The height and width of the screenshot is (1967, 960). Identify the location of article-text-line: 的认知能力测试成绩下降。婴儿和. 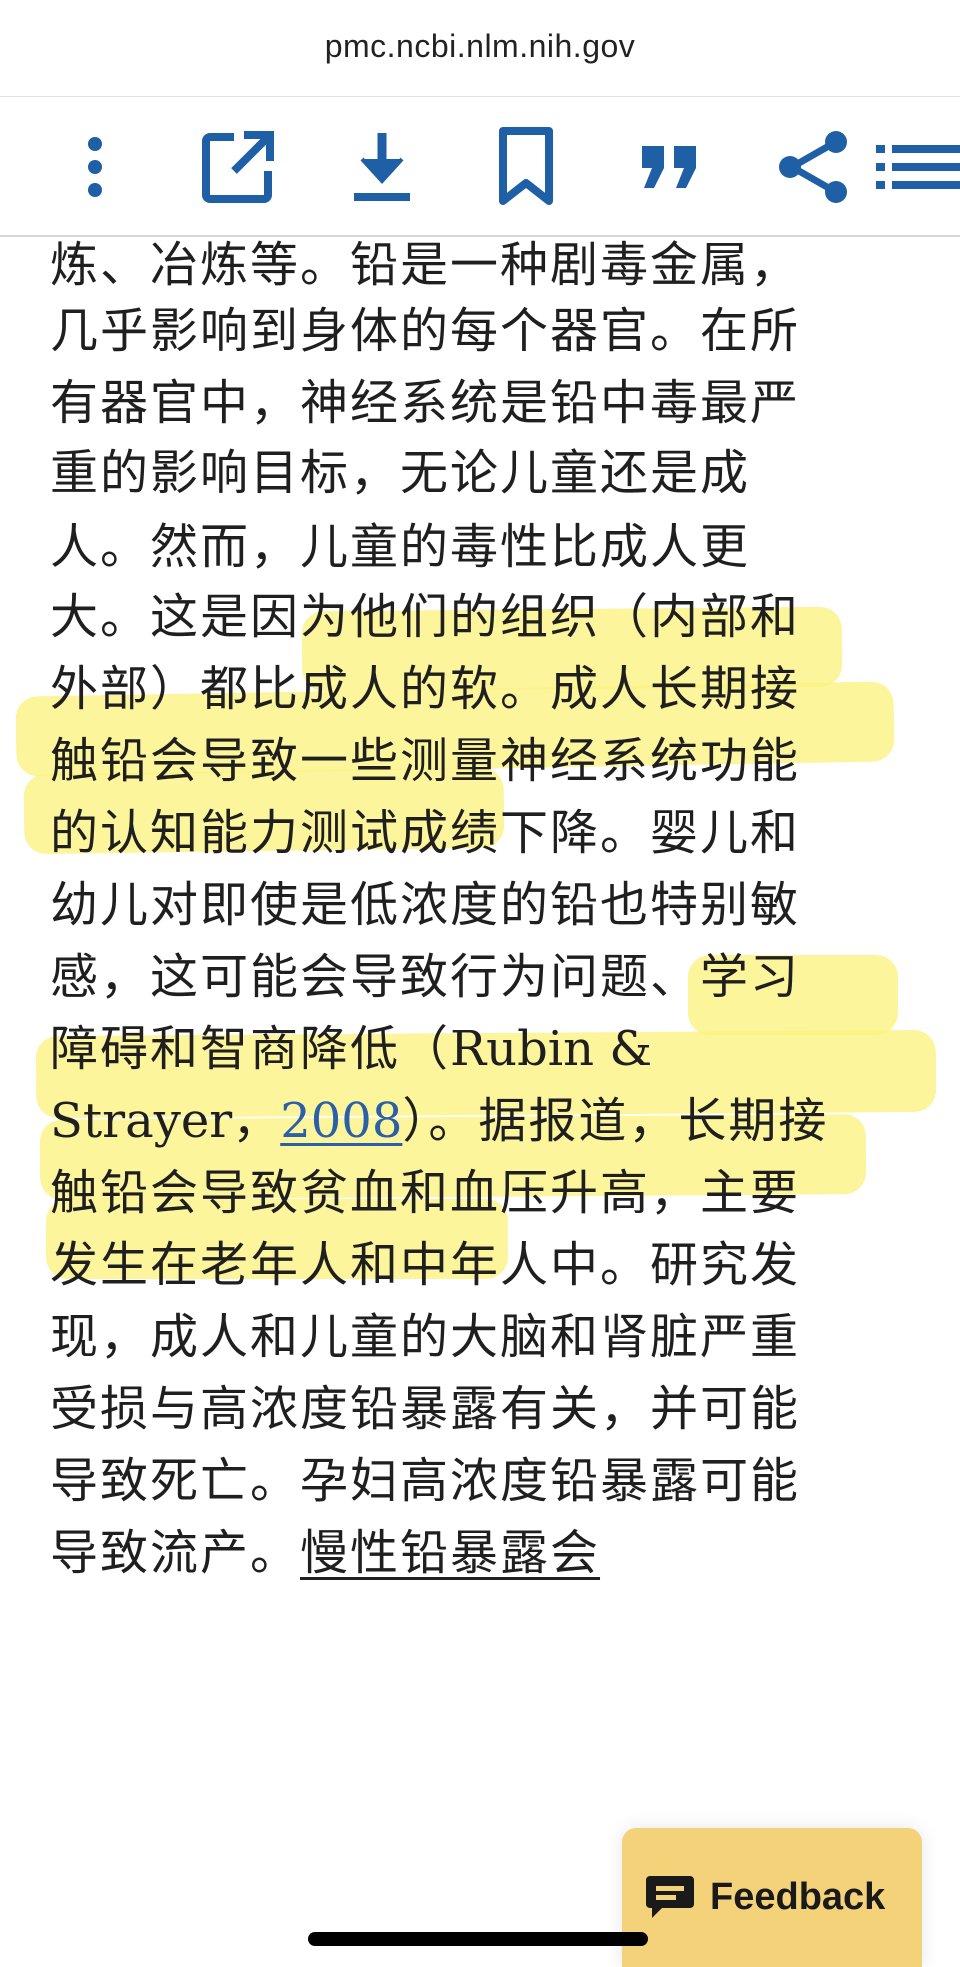
(425, 833).